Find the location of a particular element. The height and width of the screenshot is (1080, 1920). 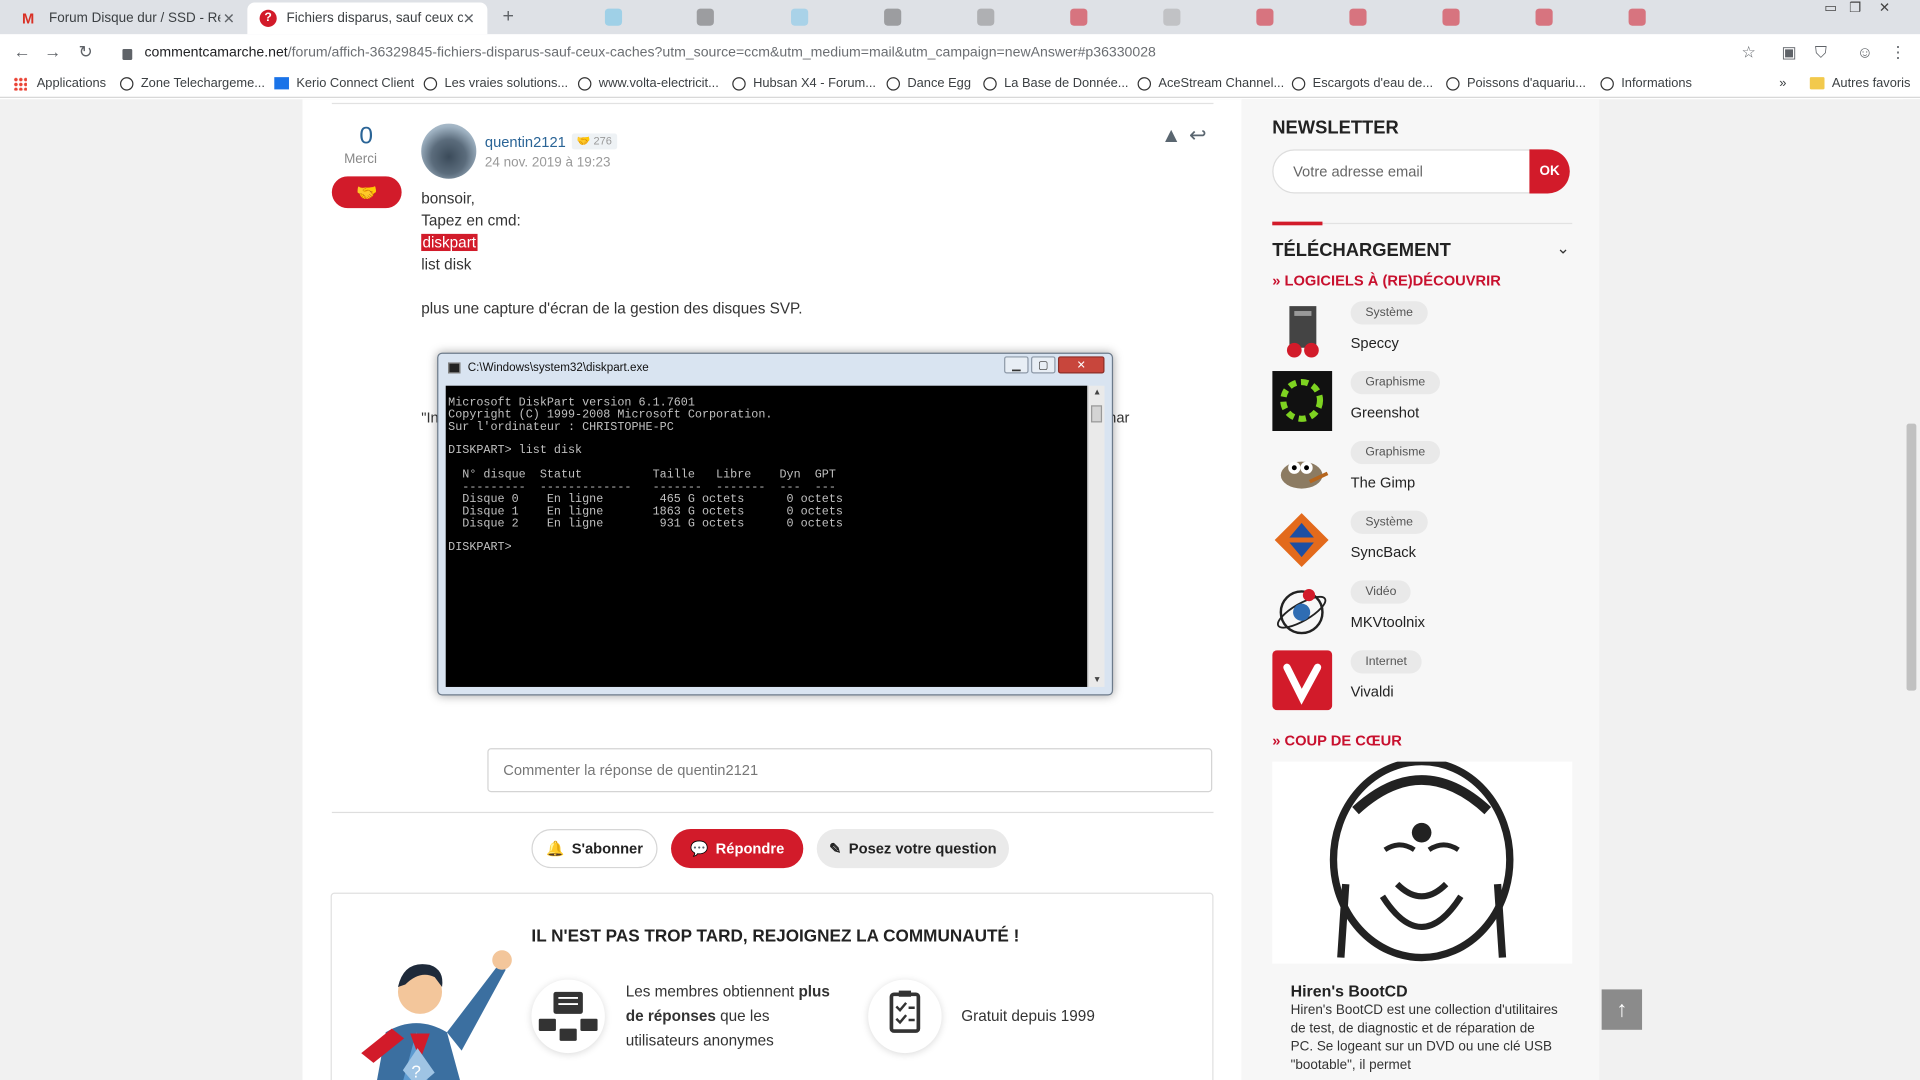

software-item-syncback: Système SyncBack is located at coordinates (1422, 541).